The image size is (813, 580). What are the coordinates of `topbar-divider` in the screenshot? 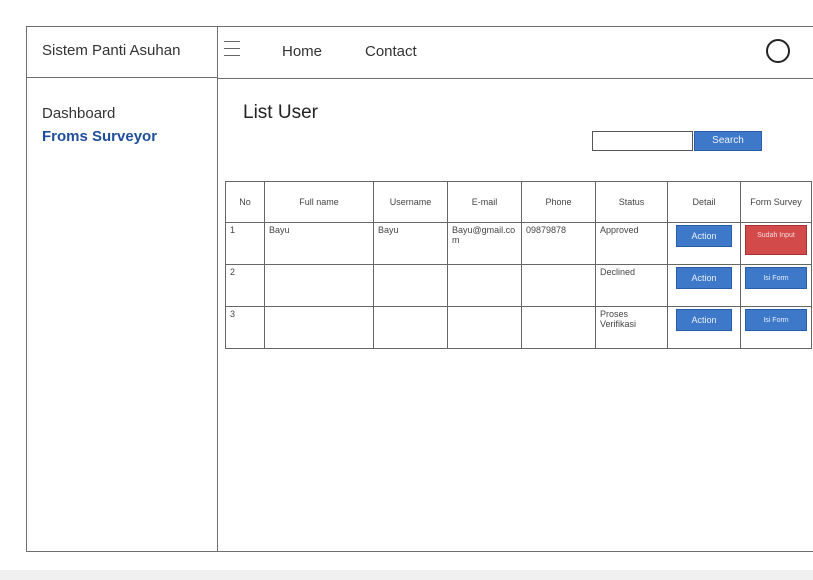 It's located at (515, 78).